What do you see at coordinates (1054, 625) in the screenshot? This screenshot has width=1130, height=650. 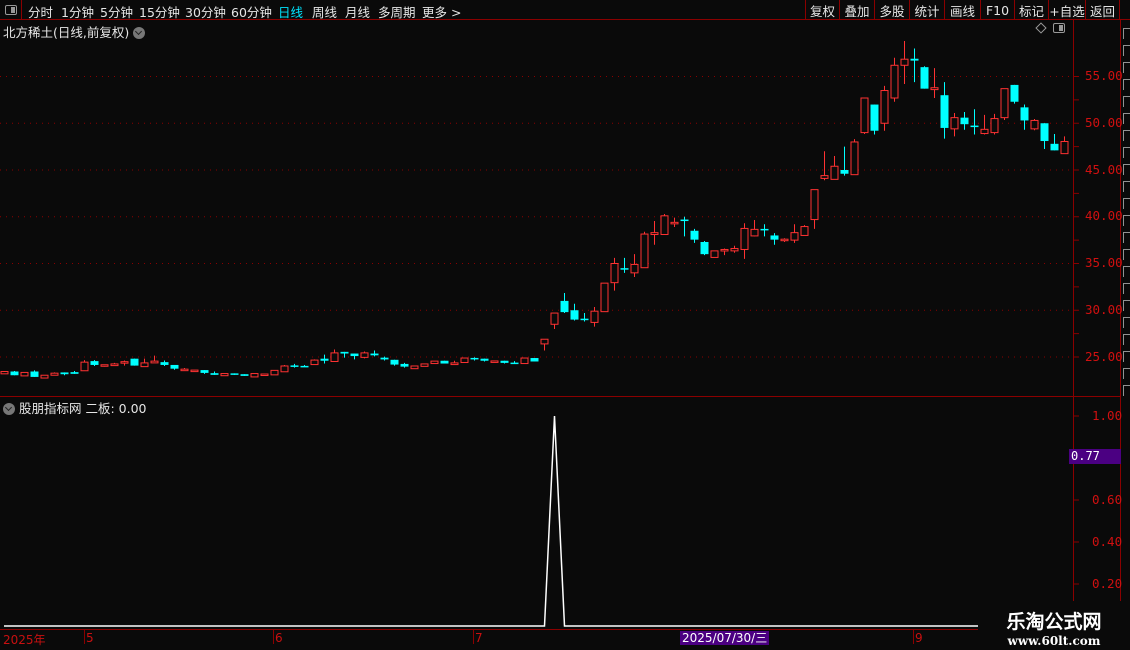 I see `watermark-logo: 乐淘公式网 www.60lt.com` at bounding box center [1054, 625].